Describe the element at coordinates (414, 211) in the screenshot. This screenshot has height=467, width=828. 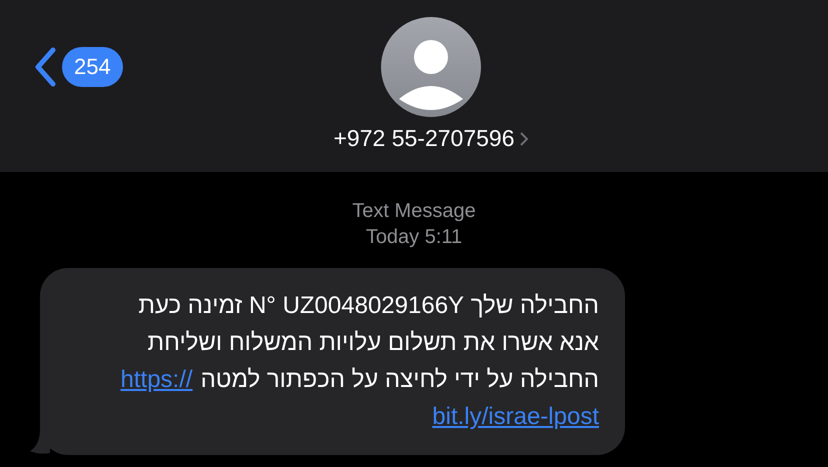
I see `message-service-label: Text Message` at that location.